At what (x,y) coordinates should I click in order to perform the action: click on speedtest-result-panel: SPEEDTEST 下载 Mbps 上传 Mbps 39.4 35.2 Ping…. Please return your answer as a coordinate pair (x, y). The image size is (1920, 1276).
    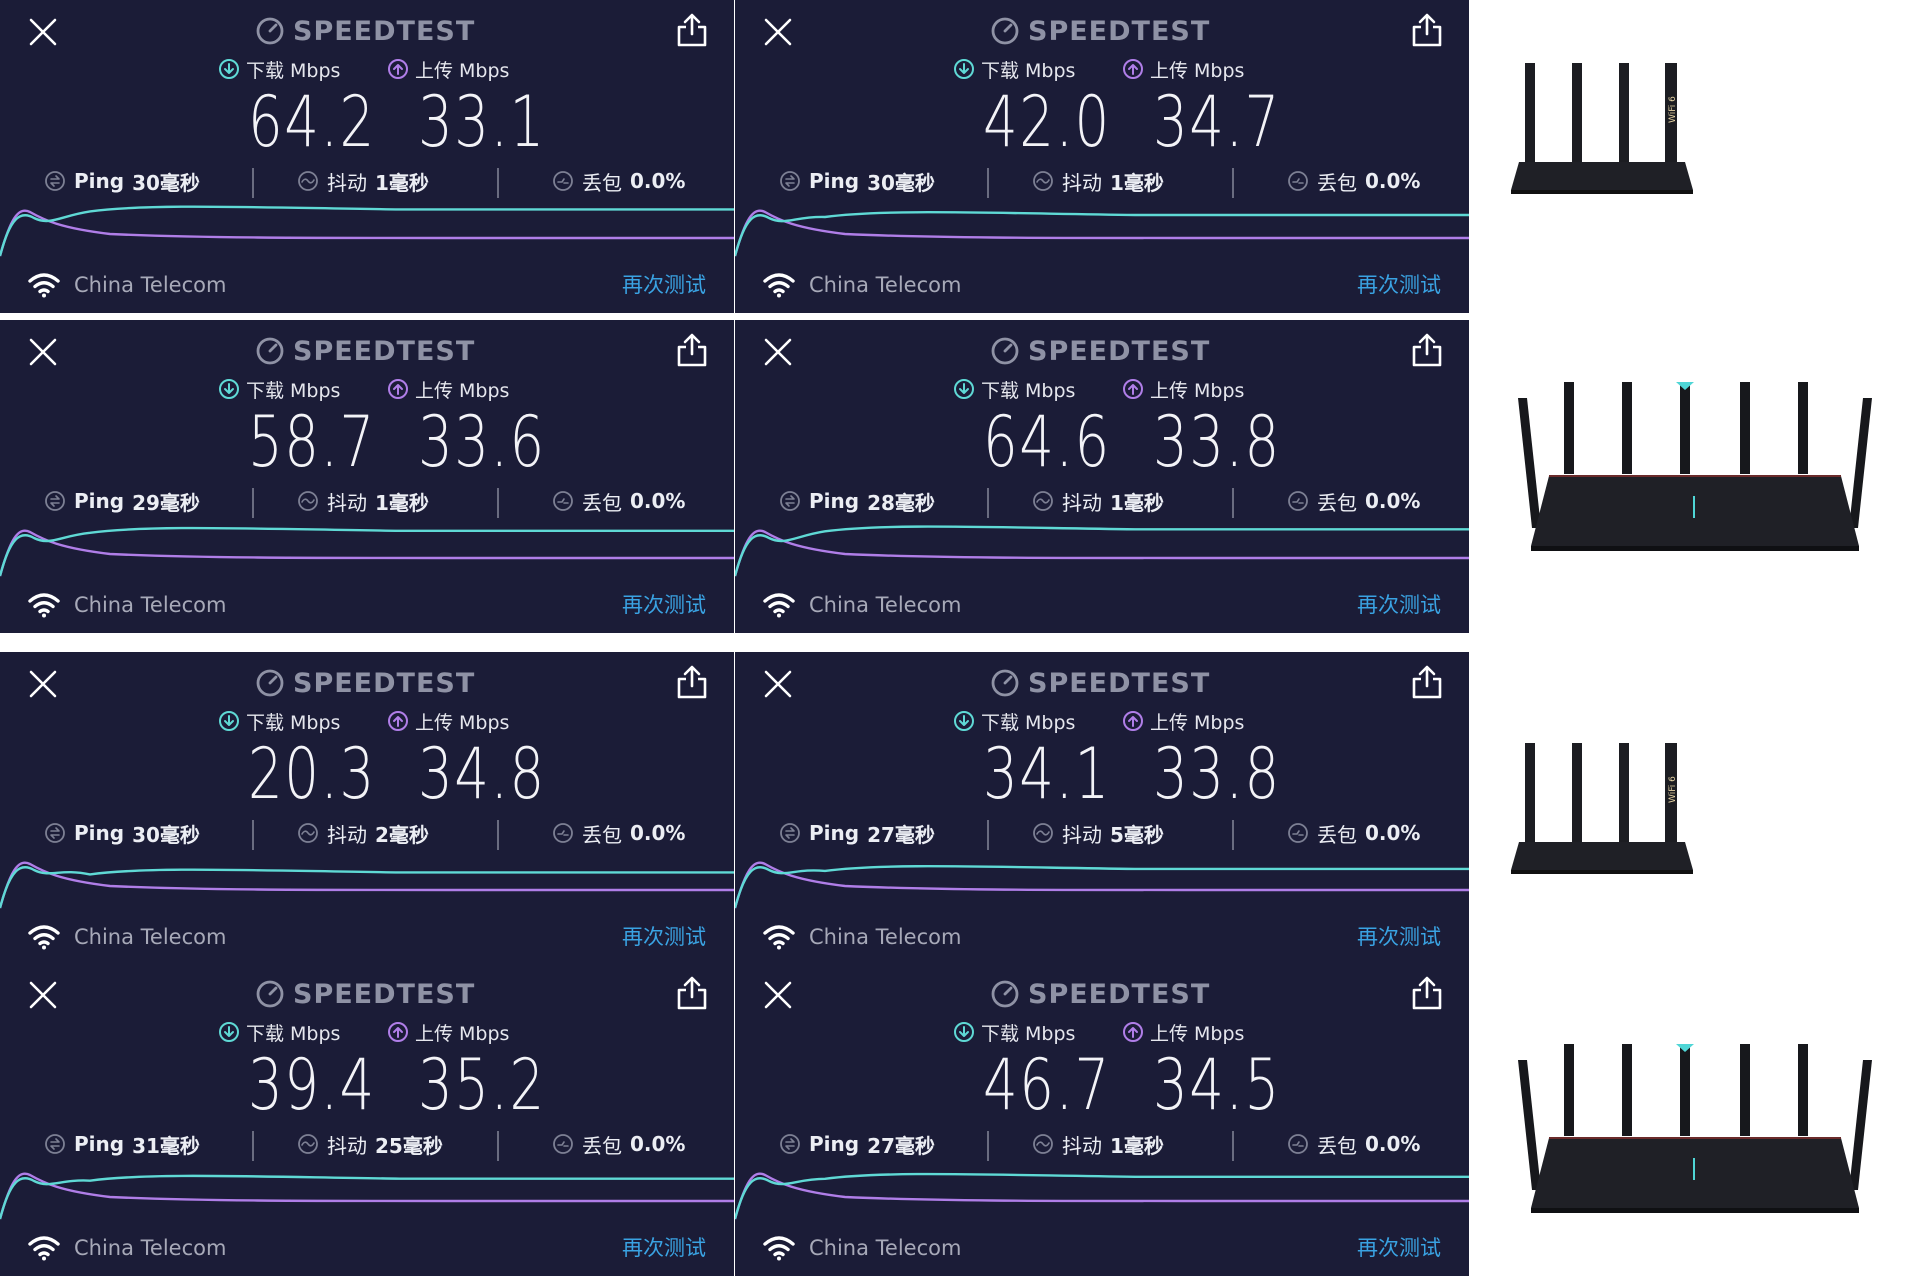
    Looking at the image, I should click on (367, 1119).